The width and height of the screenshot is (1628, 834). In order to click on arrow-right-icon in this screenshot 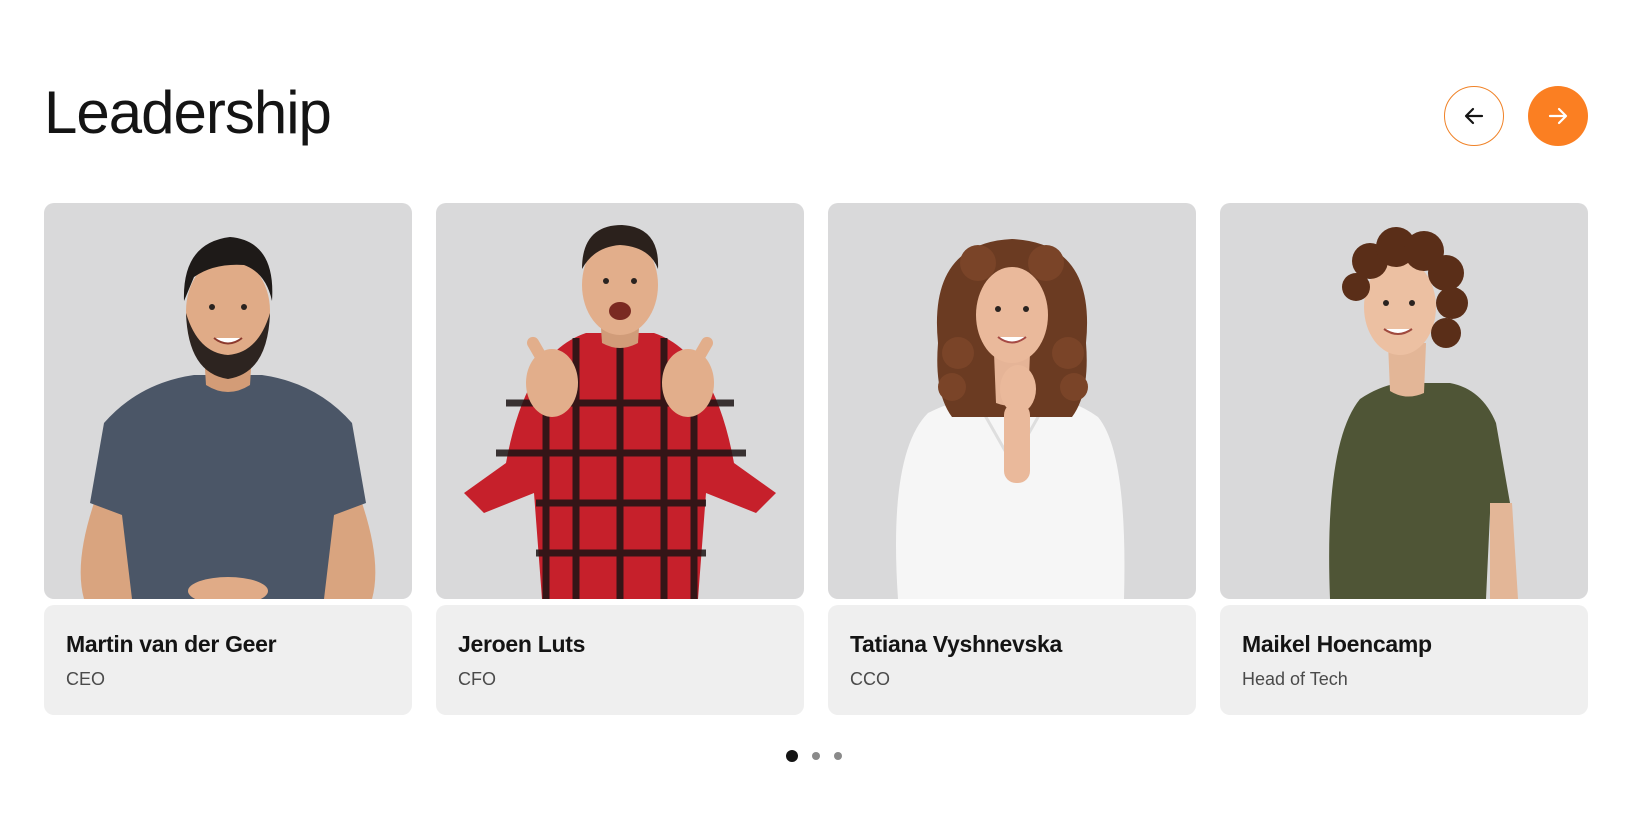, I will do `click(1558, 116)`.